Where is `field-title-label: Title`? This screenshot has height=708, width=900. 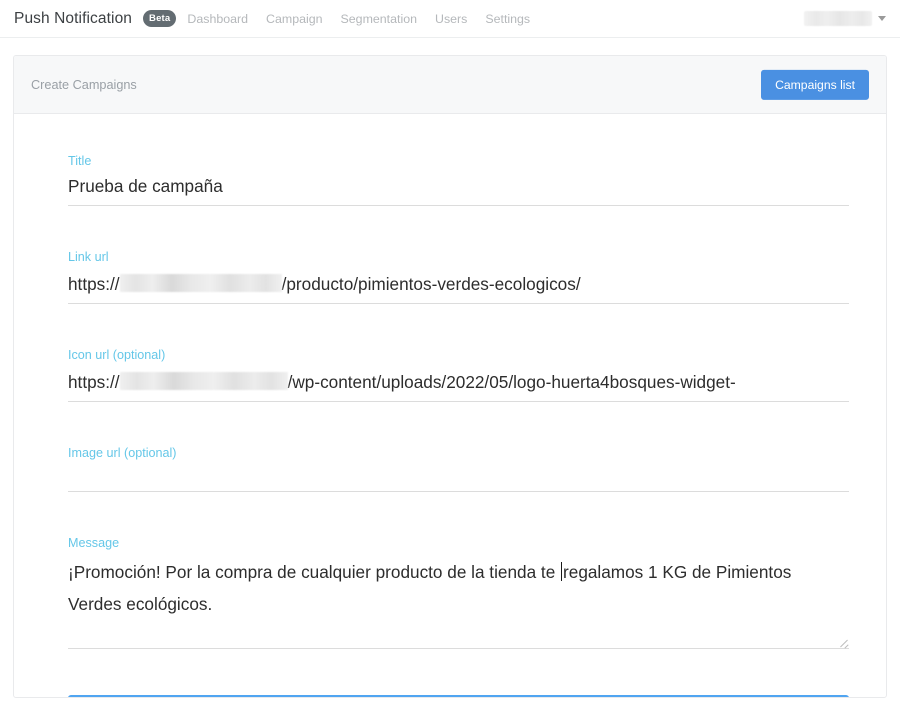
field-title-label: Title is located at coordinates (80, 161).